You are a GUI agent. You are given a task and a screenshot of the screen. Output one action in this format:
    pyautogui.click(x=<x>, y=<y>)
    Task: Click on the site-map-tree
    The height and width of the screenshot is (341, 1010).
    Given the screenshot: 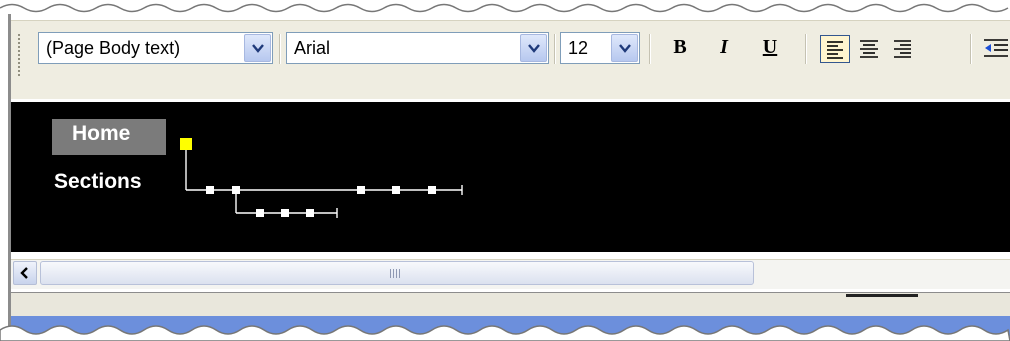 What is the action you would take?
    pyautogui.click(x=321, y=178)
    